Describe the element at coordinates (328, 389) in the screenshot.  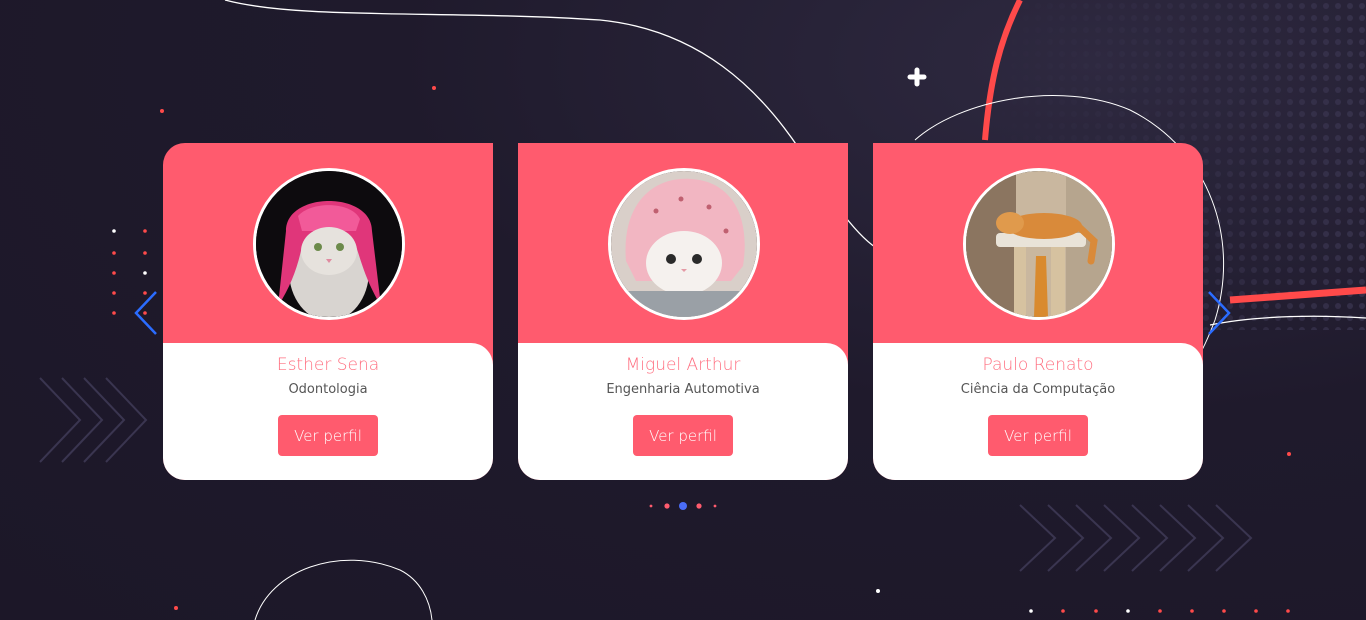
I see `student-course: Odontologia` at that location.